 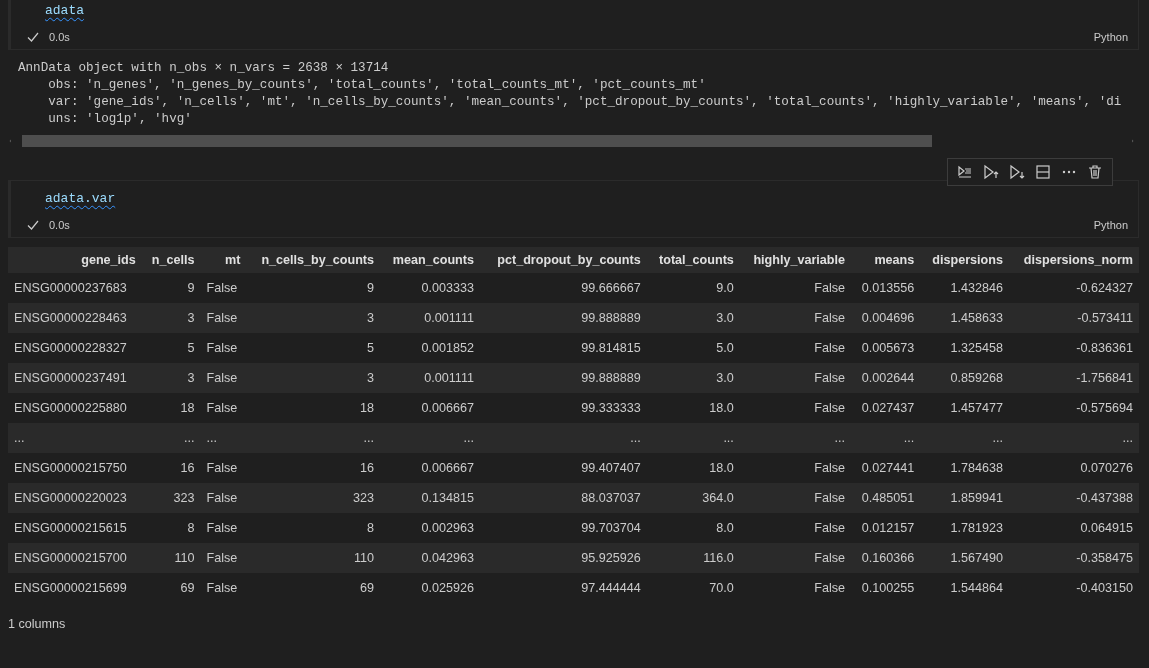 What do you see at coordinates (693, 348) in the screenshot?
I see `table-cell: 5.0` at bounding box center [693, 348].